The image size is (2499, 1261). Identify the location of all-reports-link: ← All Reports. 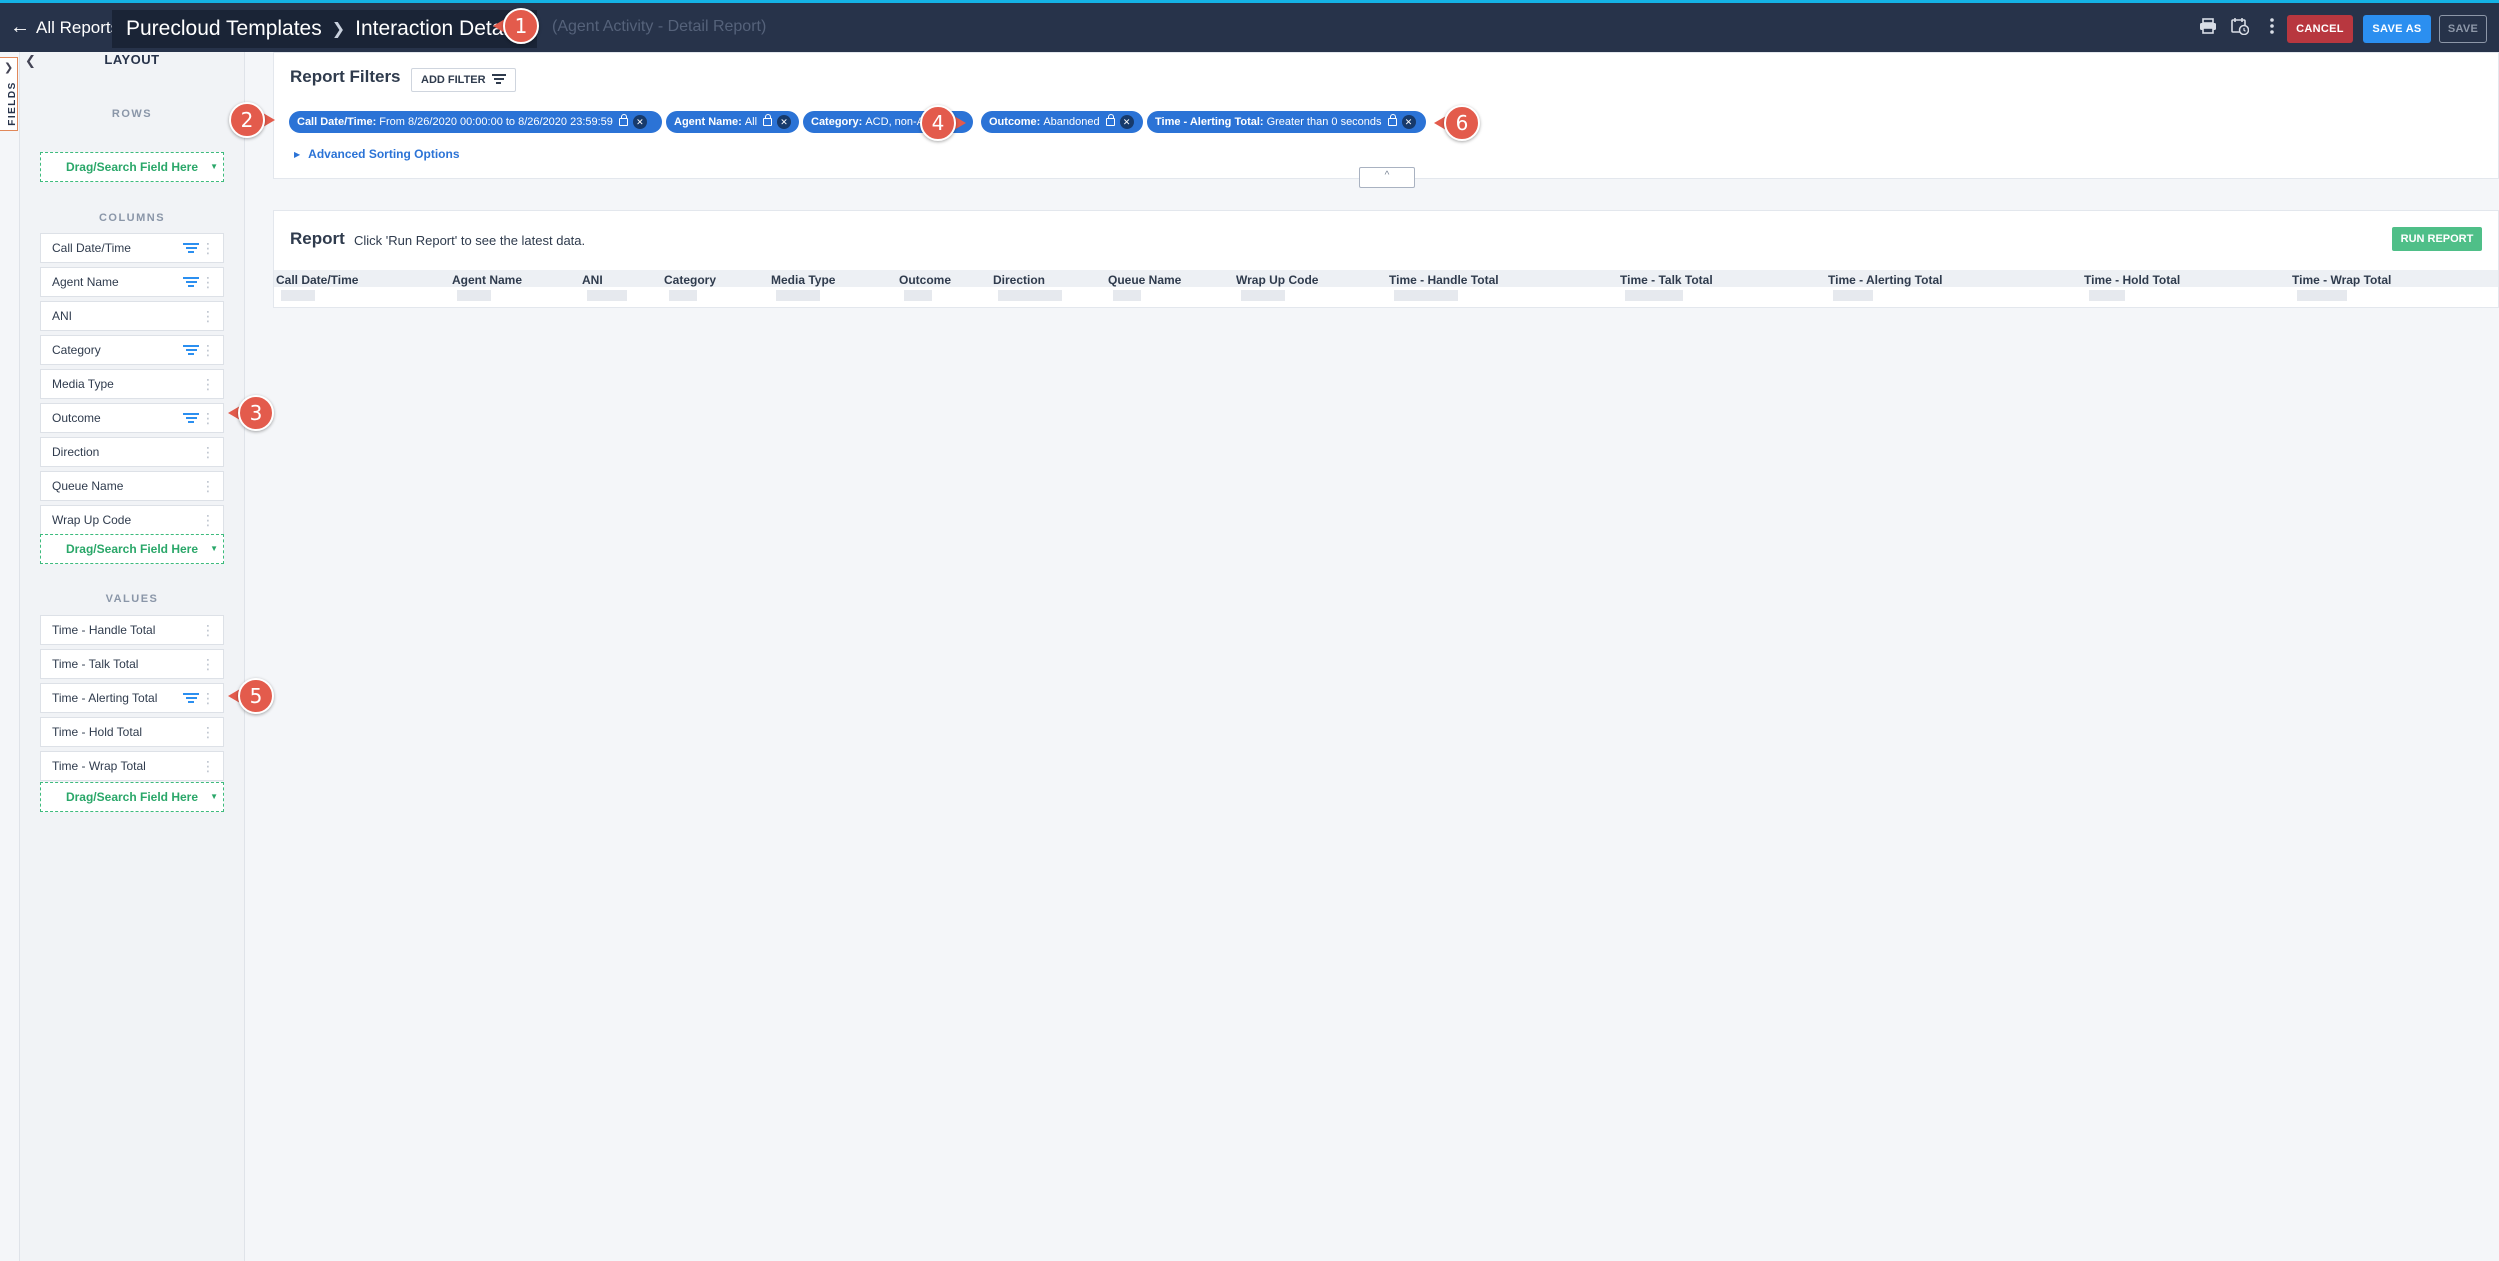
(64, 27).